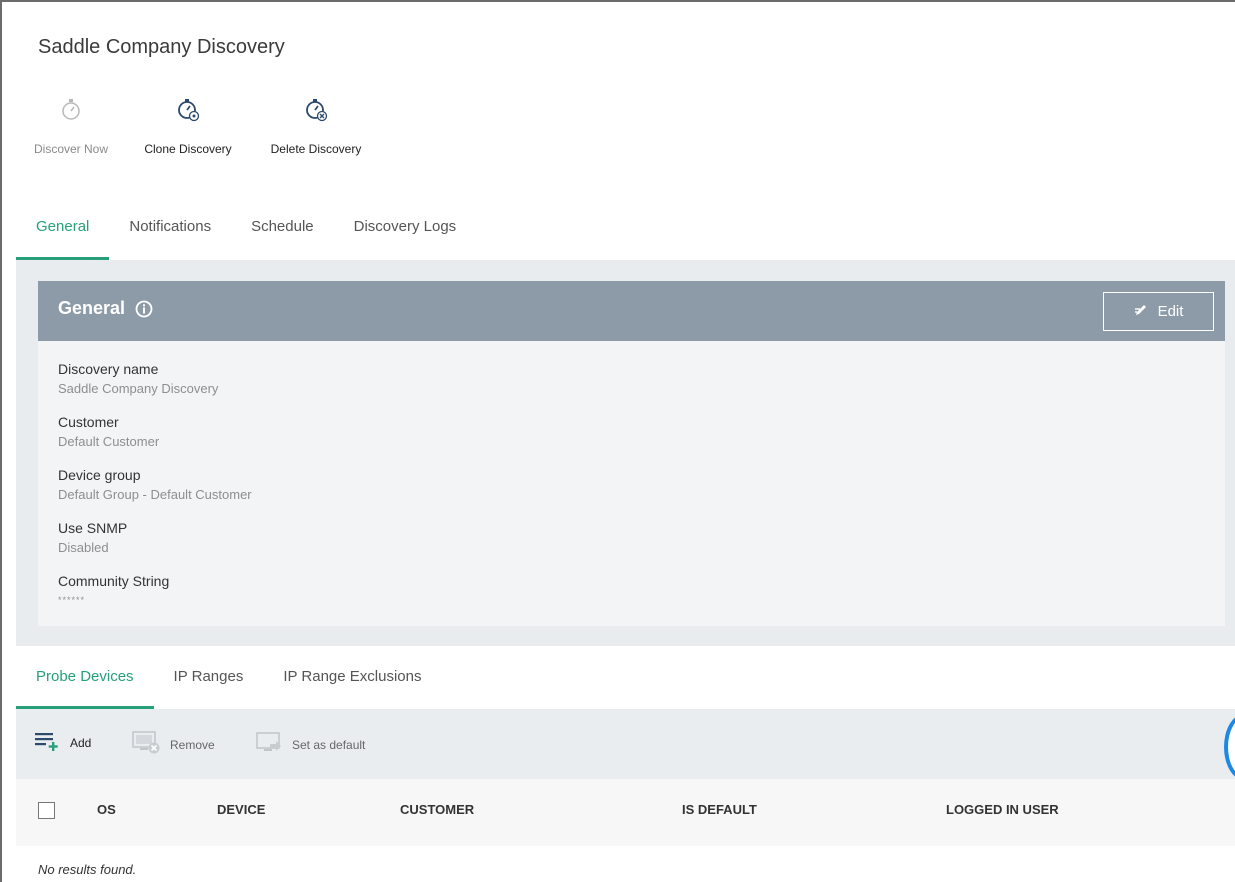 This screenshot has width=1235, height=882. What do you see at coordinates (71, 125) in the screenshot?
I see `discover-now-button: Discover Now` at bounding box center [71, 125].